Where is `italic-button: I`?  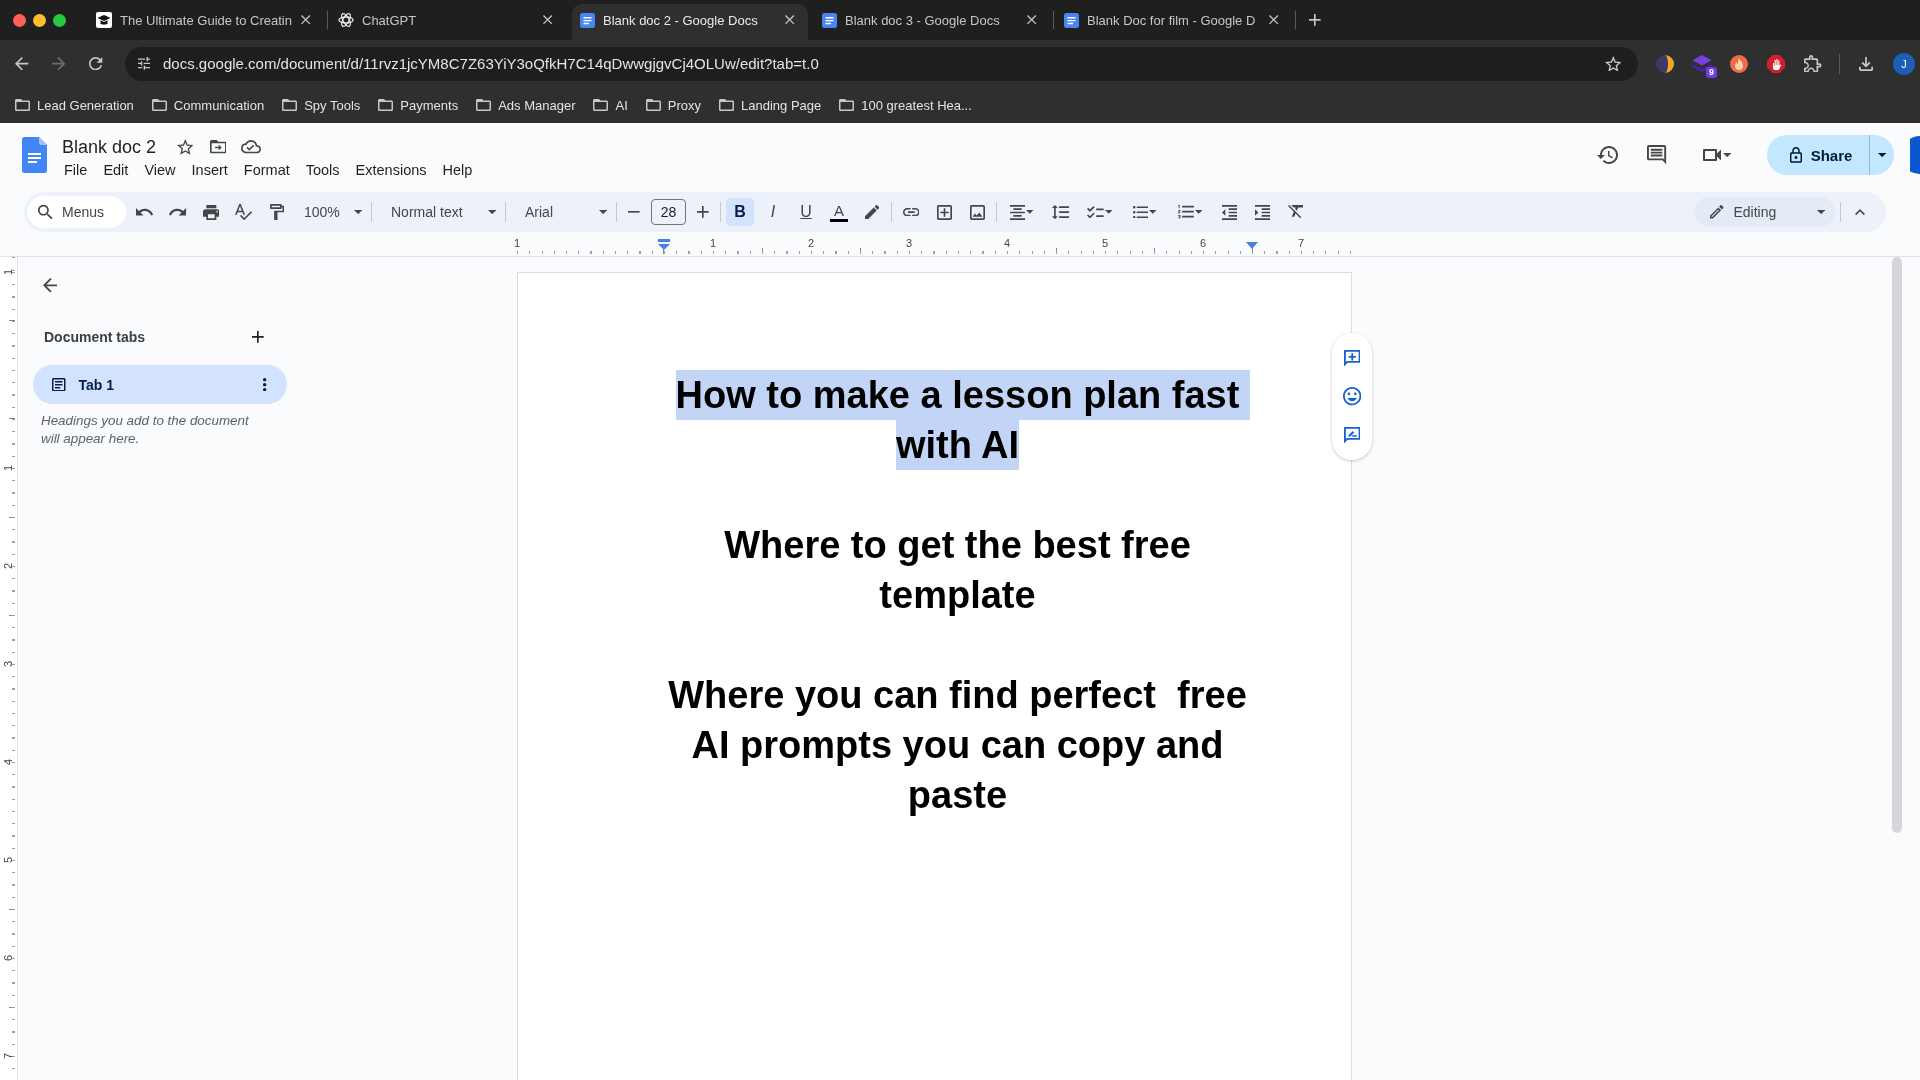
italic-button: I is located at coordinates (773, 212).